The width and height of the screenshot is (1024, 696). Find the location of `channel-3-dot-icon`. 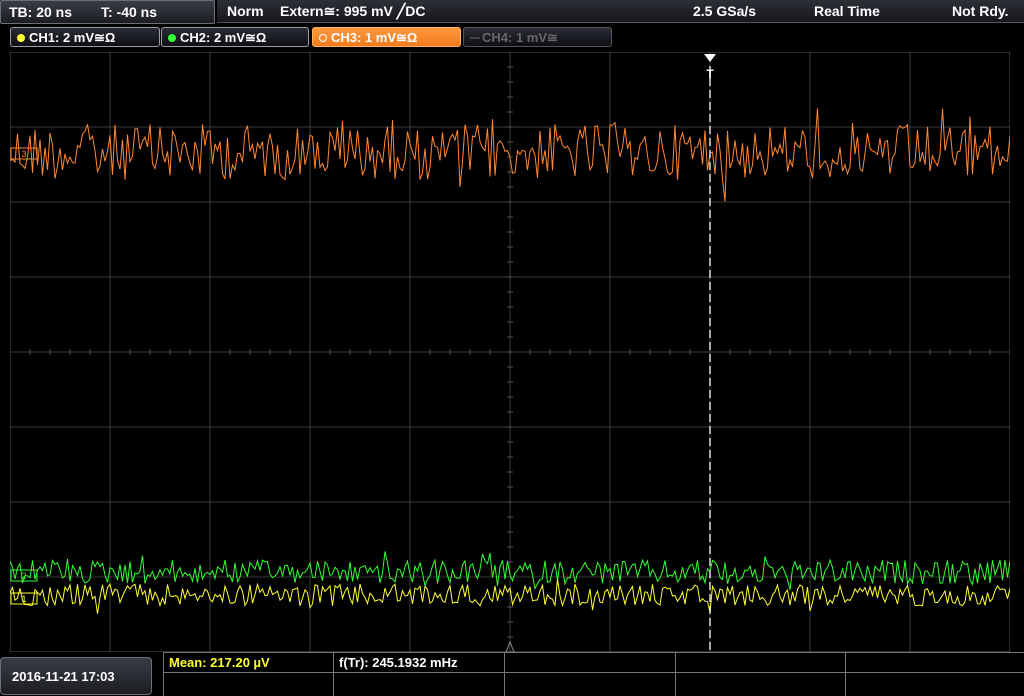

channel-3-dot-icon is located at coordinates (323, 38).